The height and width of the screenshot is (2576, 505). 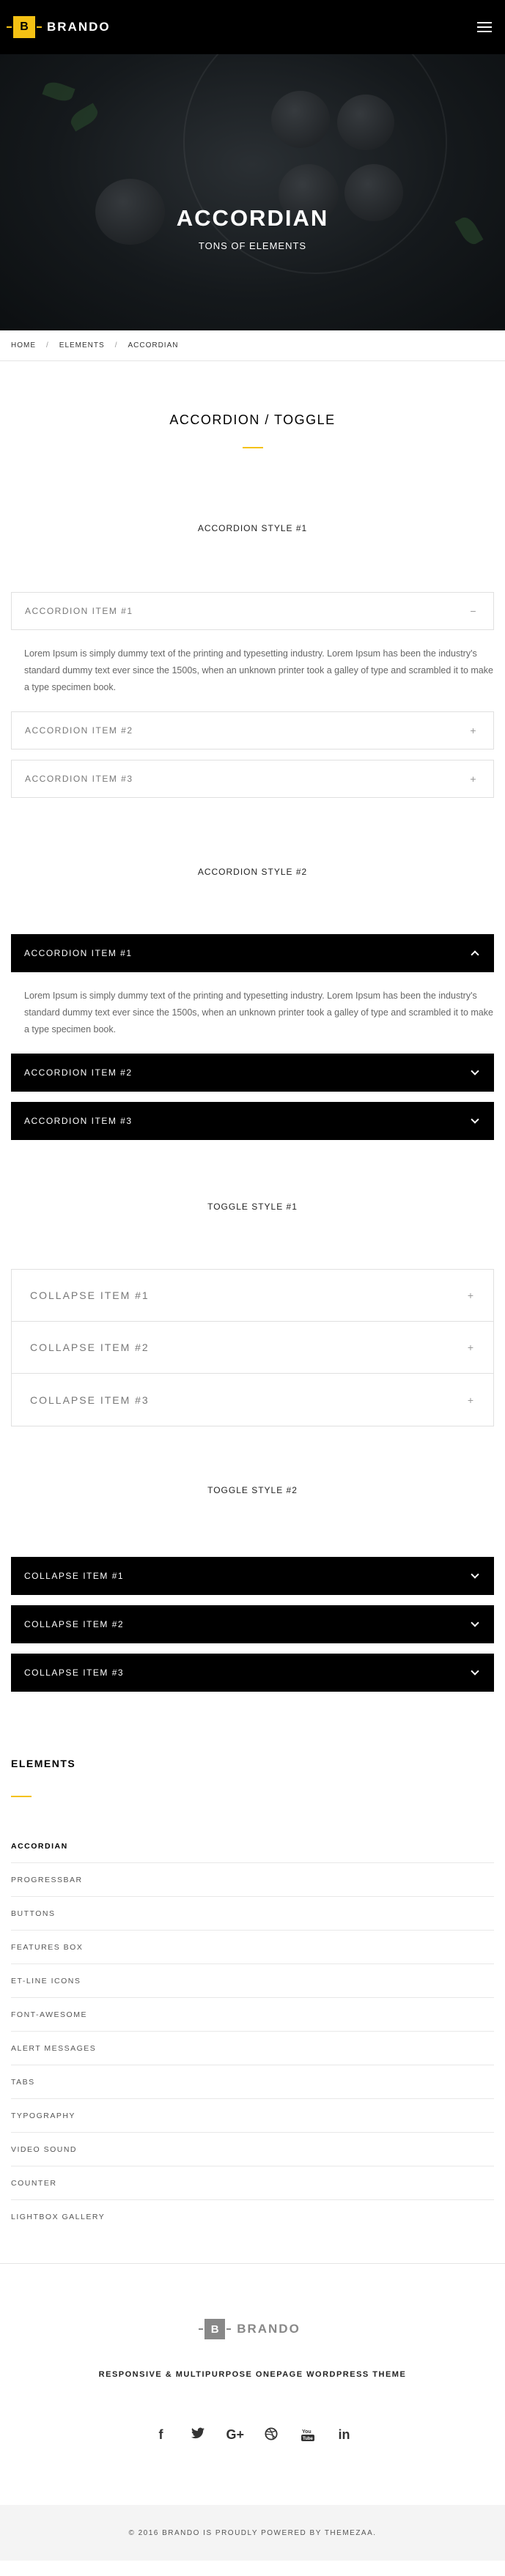 I want to click on toggle-1-item-1: COLLAPSE ITEM #1 +, so click(x=252, y=1296).